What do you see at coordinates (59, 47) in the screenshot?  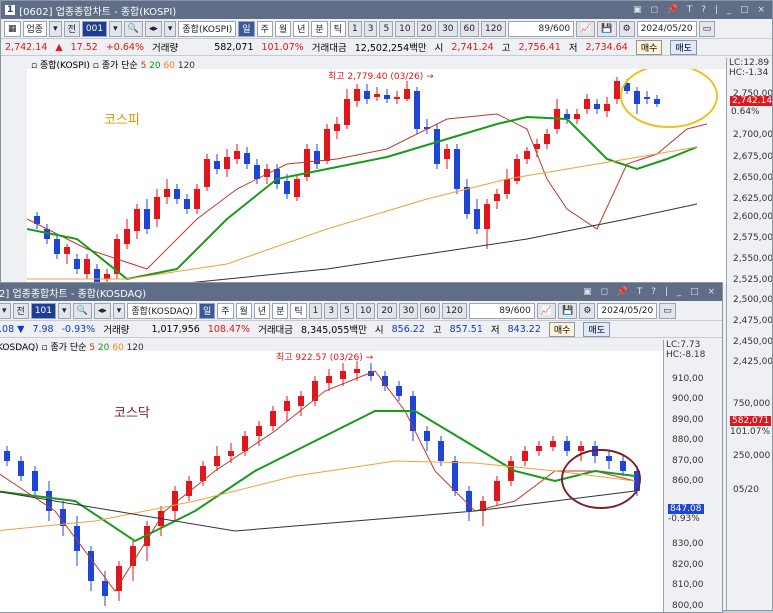 I see `up-triangle-icon: ▲` at bounding box center [59, 47].